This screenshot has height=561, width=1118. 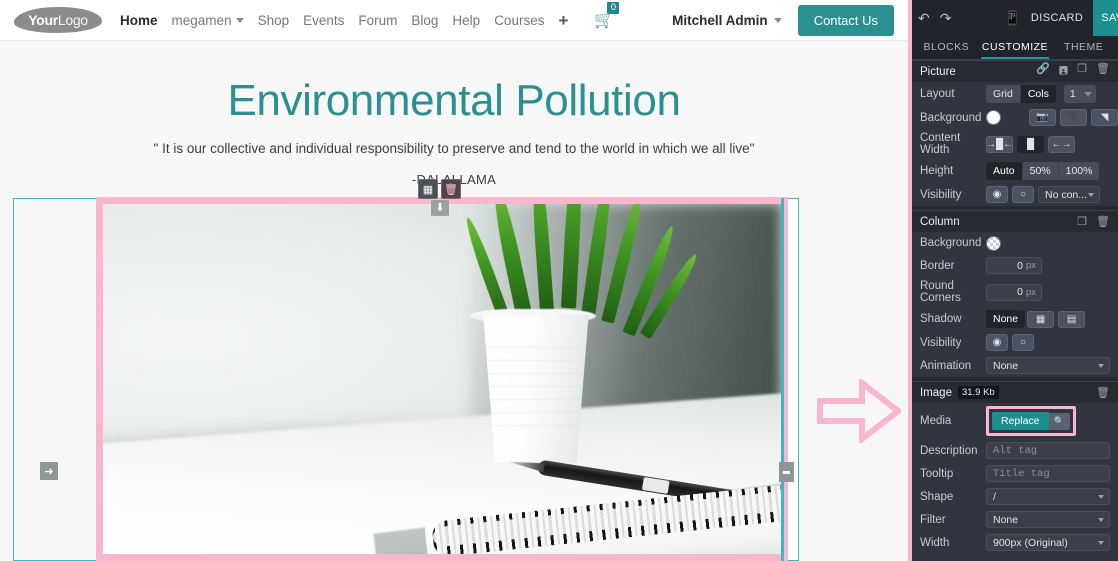 I want to click on animation-select: None, so click(x=1048, y=365).